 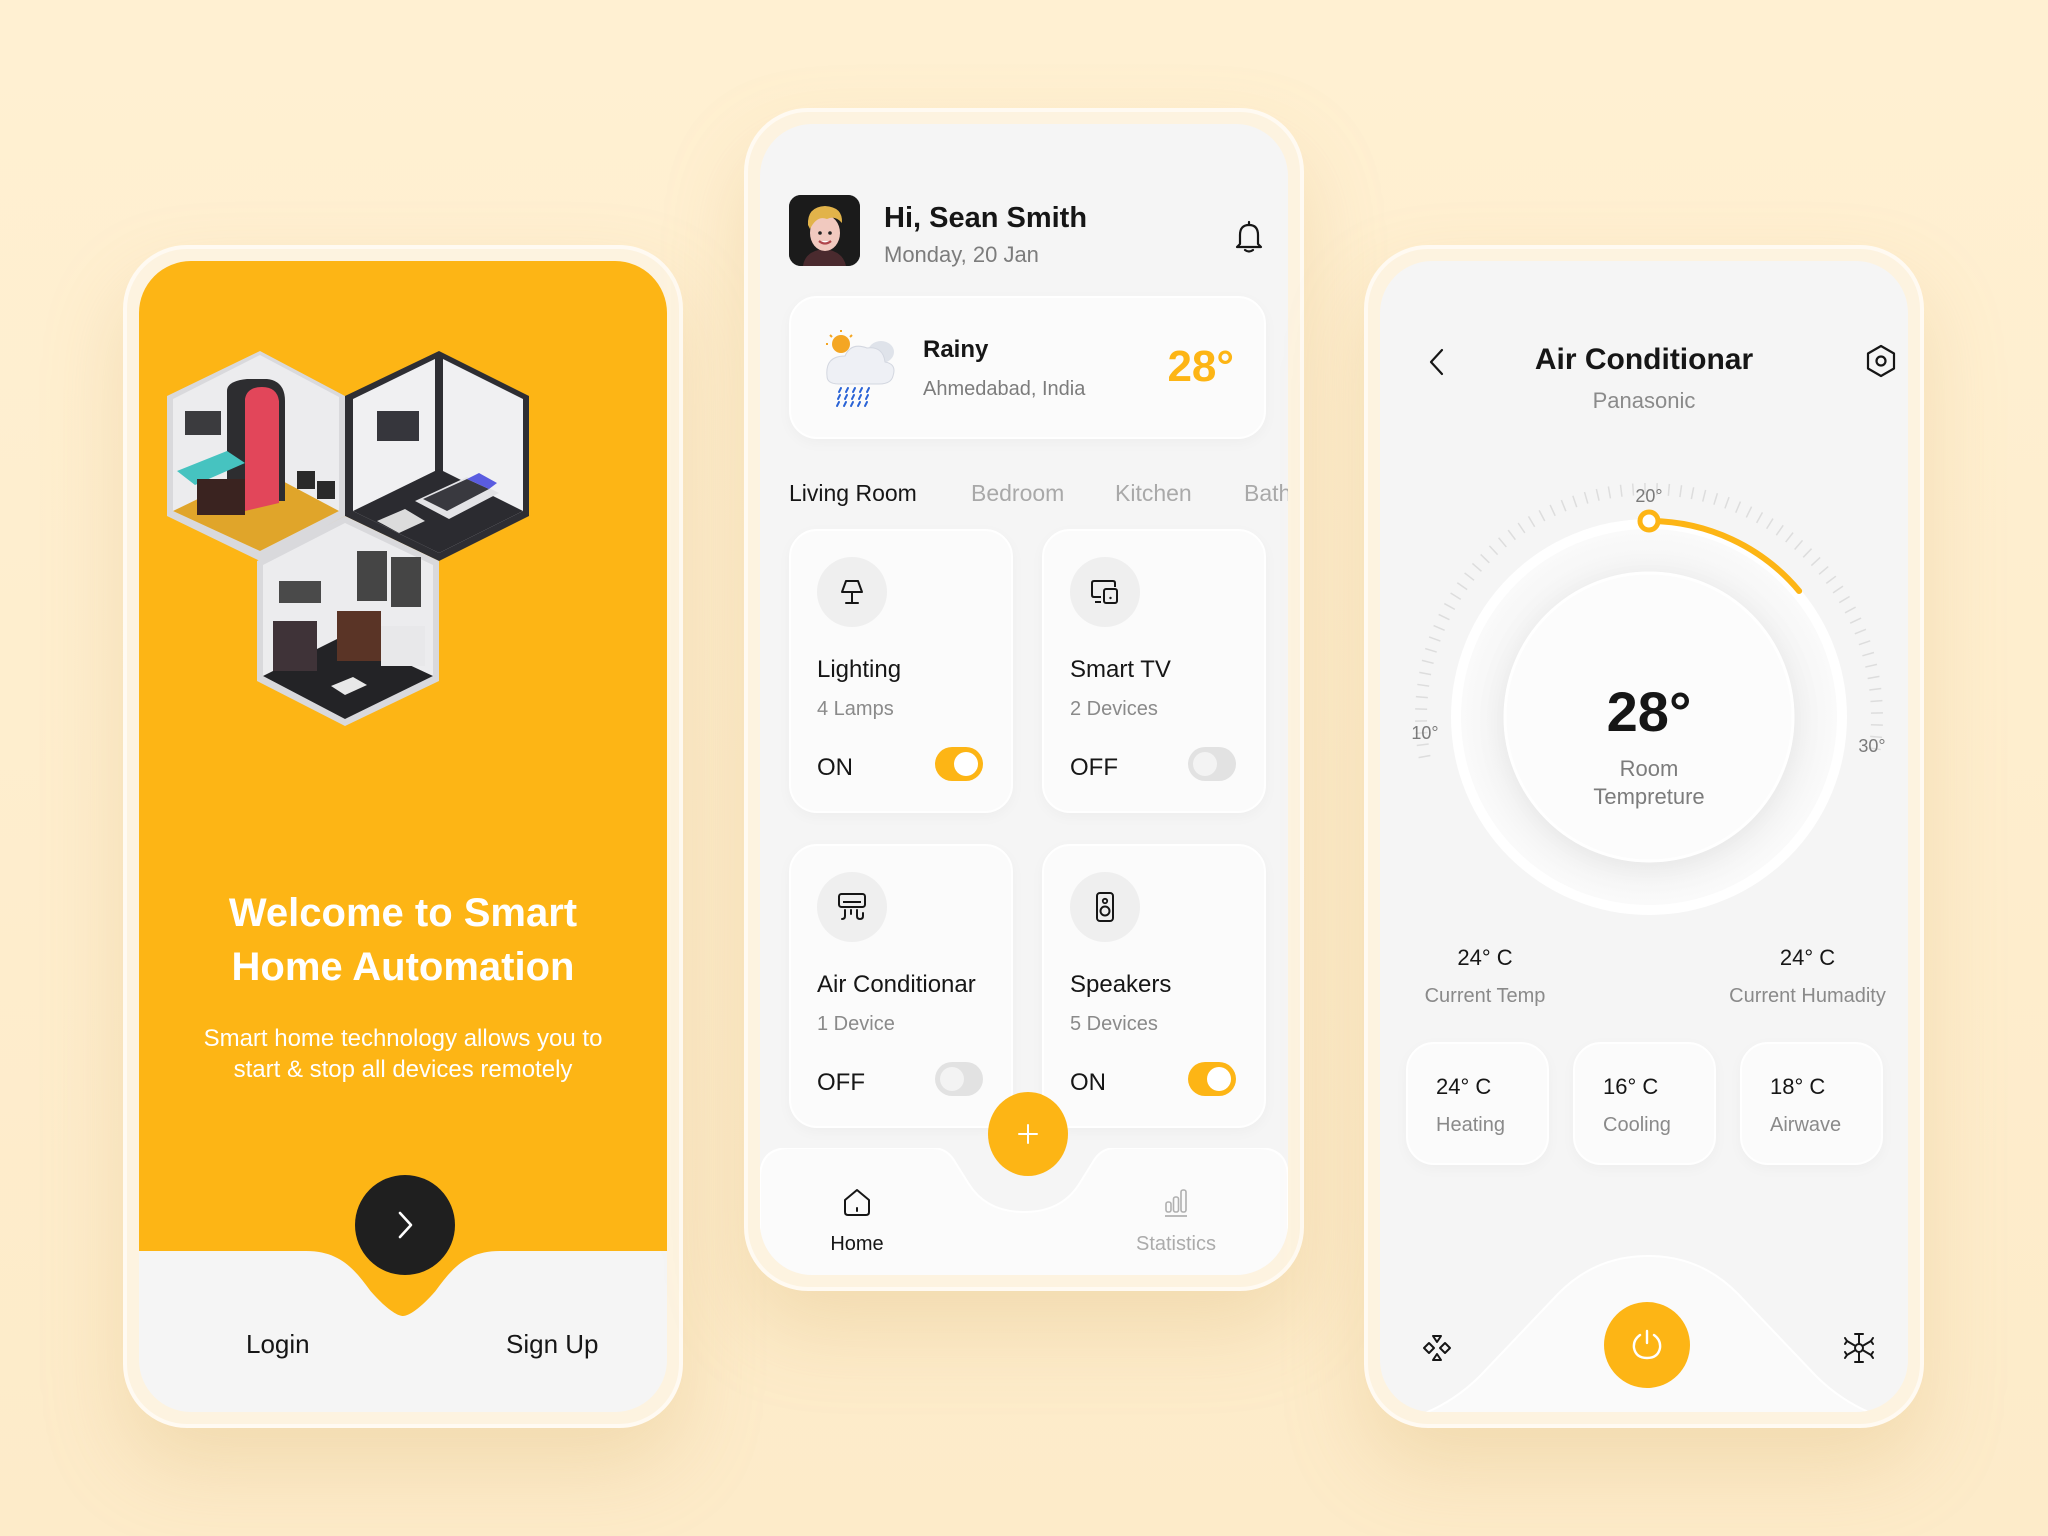 I want to click on device-count: 2 Devices, so click(x=1114, y=709).